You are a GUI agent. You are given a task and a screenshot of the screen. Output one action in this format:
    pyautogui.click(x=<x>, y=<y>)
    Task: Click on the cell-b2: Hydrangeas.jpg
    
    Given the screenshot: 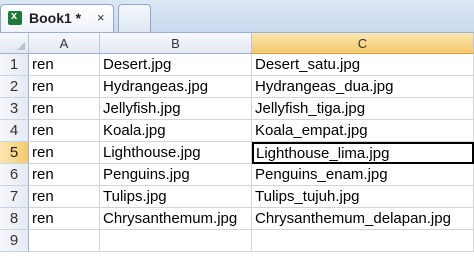 What is the action you would take?
    pyautogui.click(x=176, y=87)
    